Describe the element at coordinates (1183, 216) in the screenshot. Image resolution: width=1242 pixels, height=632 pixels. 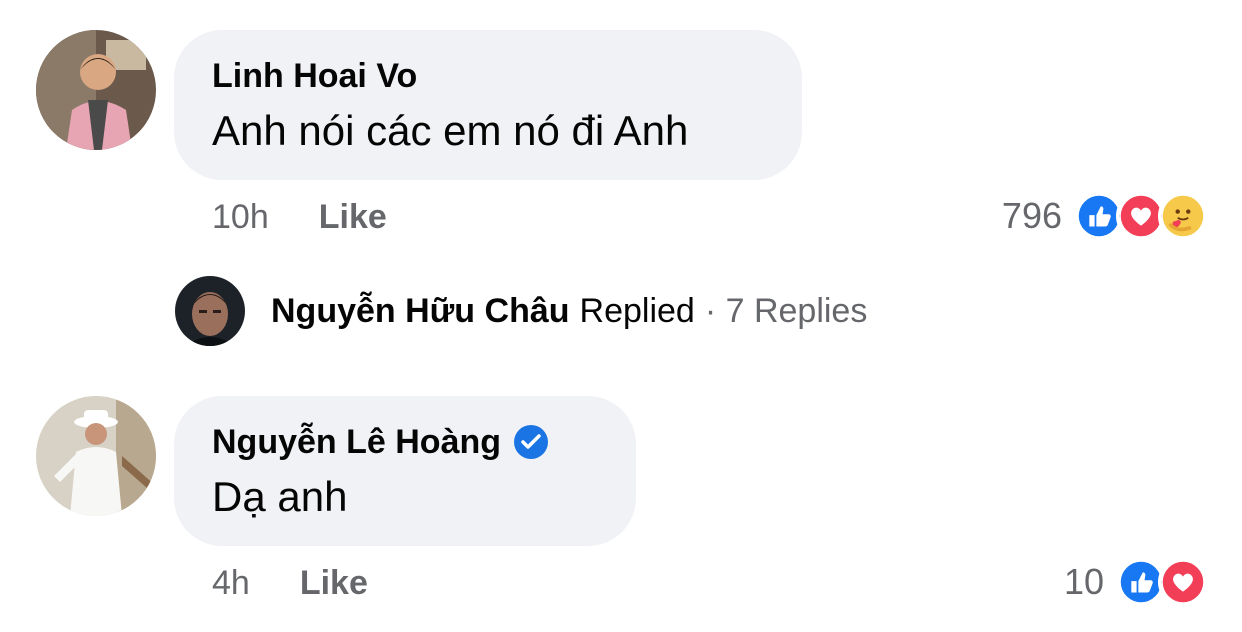
I see `care-reaction-icon` at that location.